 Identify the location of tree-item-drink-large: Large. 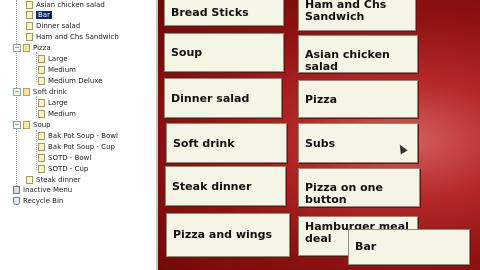
(53, 103).